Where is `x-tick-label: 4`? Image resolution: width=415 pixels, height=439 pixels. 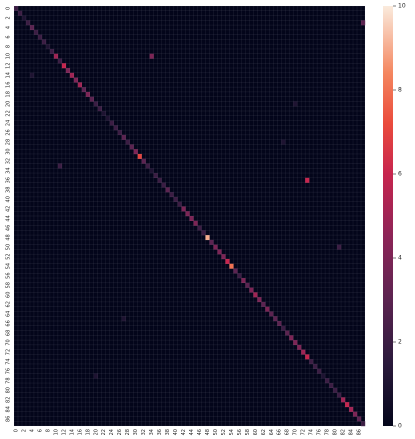
x-tick-label: 4 is located at coordinates (32, 430).